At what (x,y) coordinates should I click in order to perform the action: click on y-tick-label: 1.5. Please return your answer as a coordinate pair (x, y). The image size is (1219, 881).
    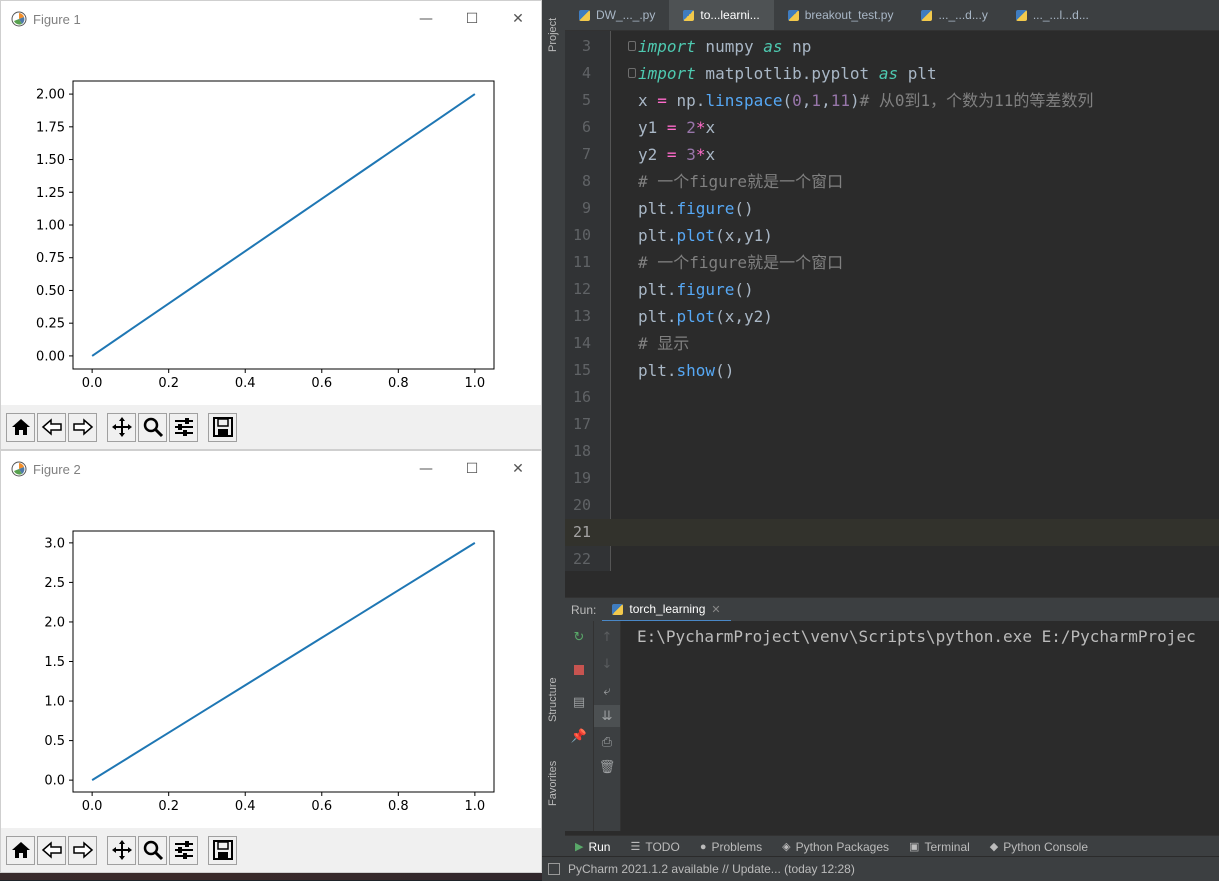
    Looking at the image, I should click on (54, 662).